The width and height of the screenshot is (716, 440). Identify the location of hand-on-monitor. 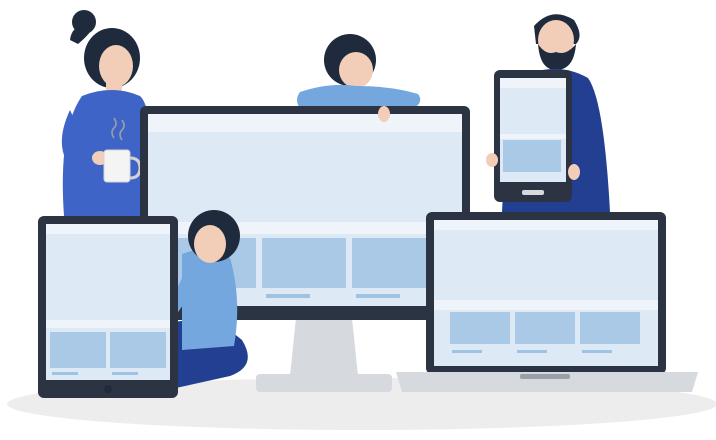
(384, 114).